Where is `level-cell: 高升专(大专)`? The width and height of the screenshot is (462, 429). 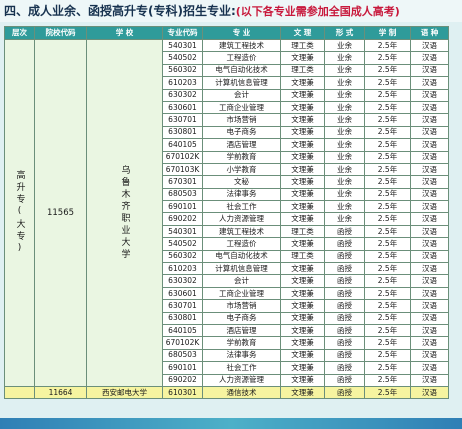
level-cell: 高升专(大专) is located at coordinates (19, 213).